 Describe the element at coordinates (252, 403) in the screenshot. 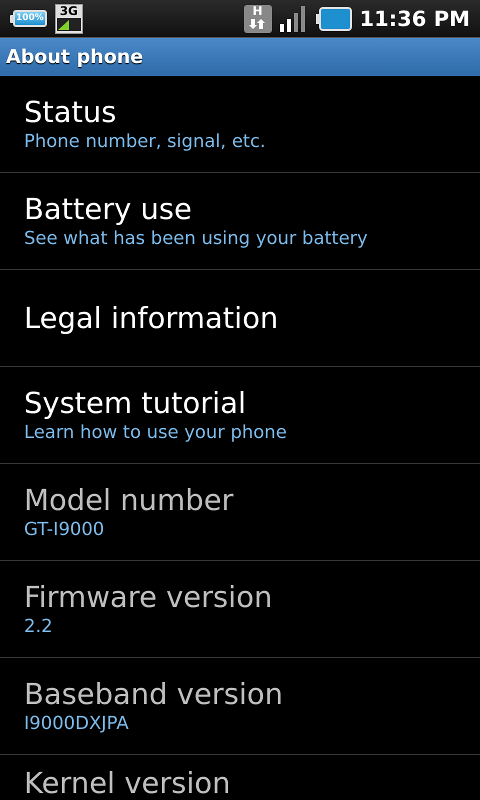

I see `item-title: System tutorial` at that location.